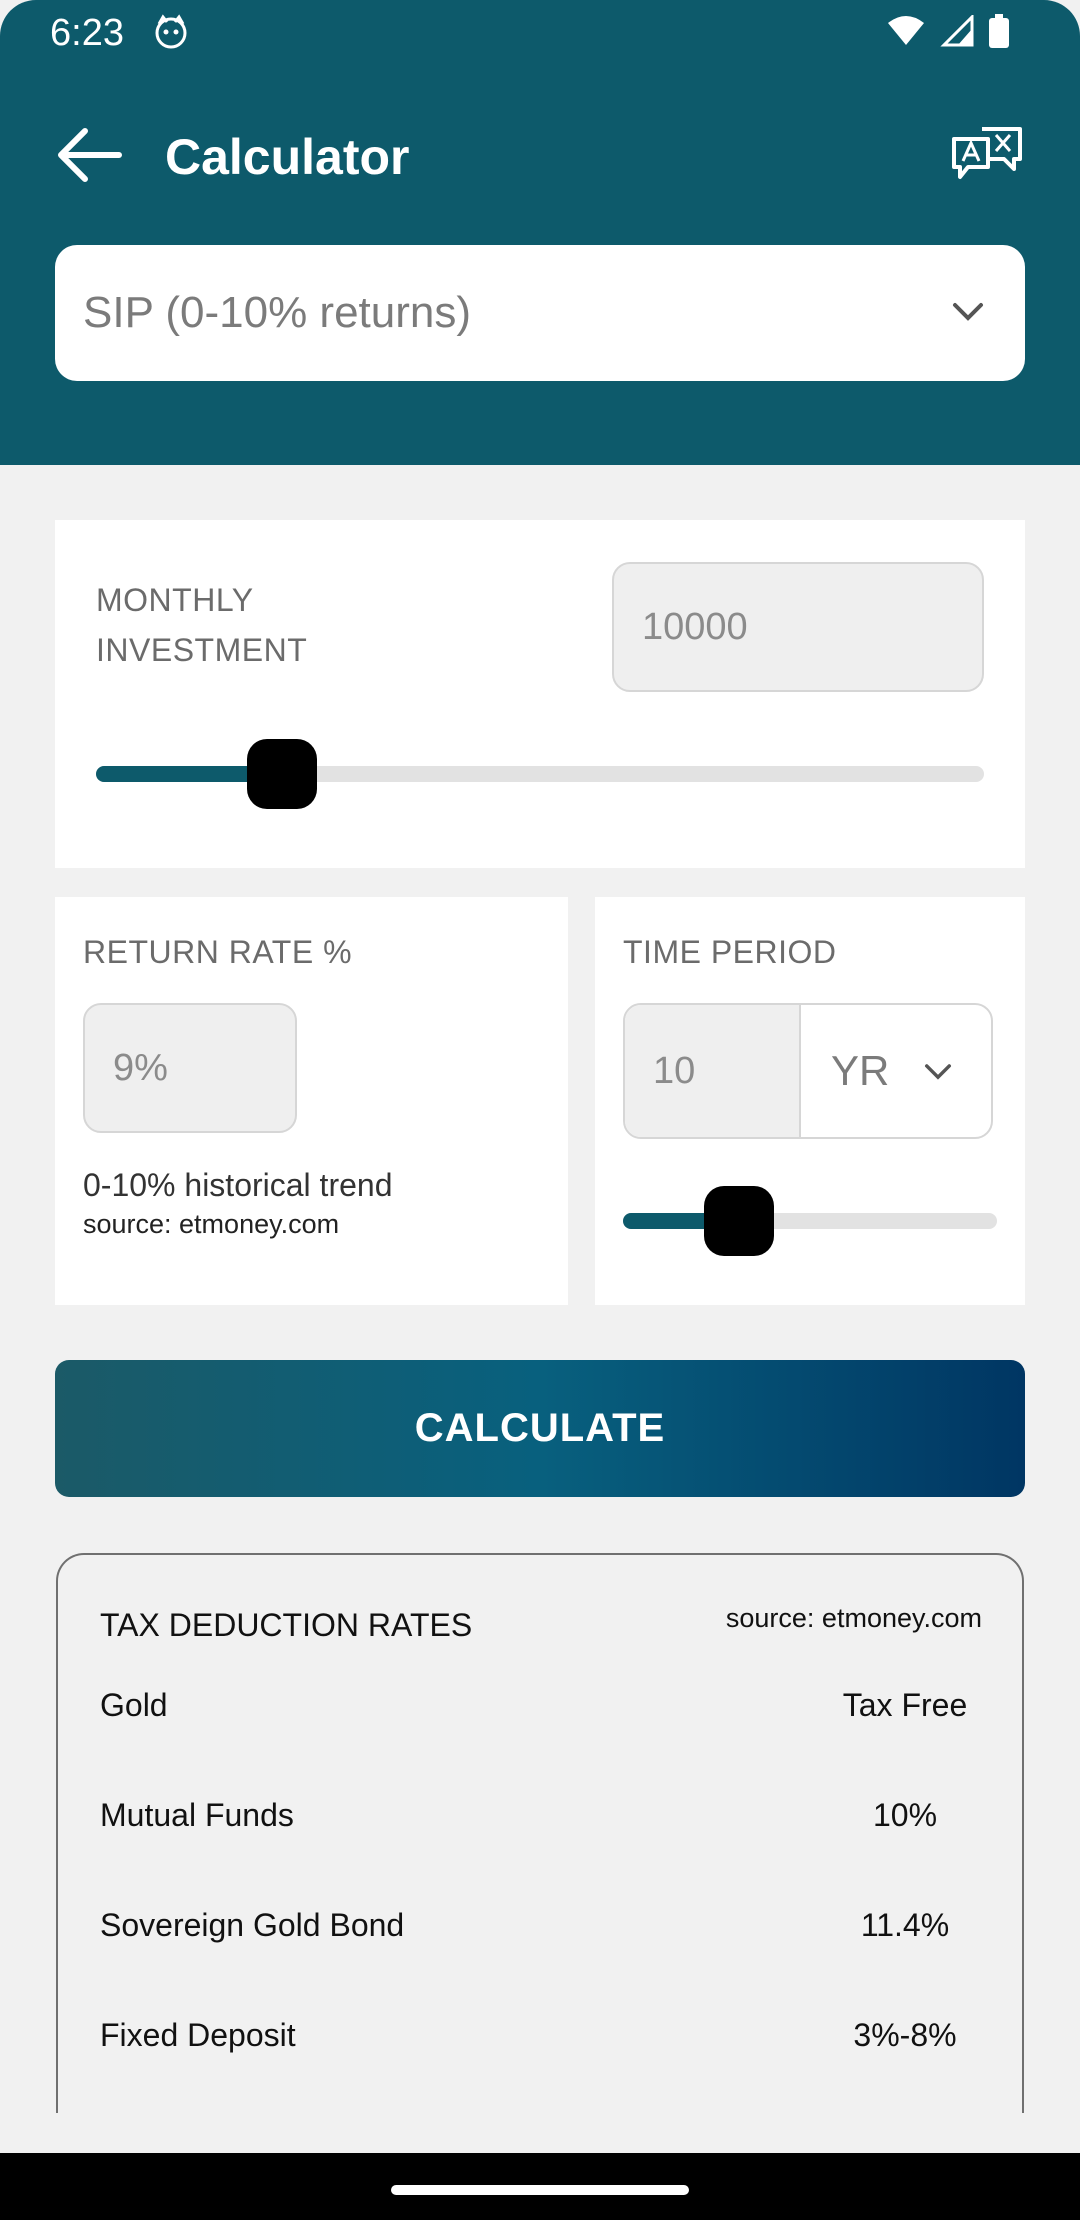 The height and width of the screenshot is (2220, 1080). What do you see at coordinates (90, 155) in the screenshot?
I see `back-arrow-icon` at bounding box center [90, 155].